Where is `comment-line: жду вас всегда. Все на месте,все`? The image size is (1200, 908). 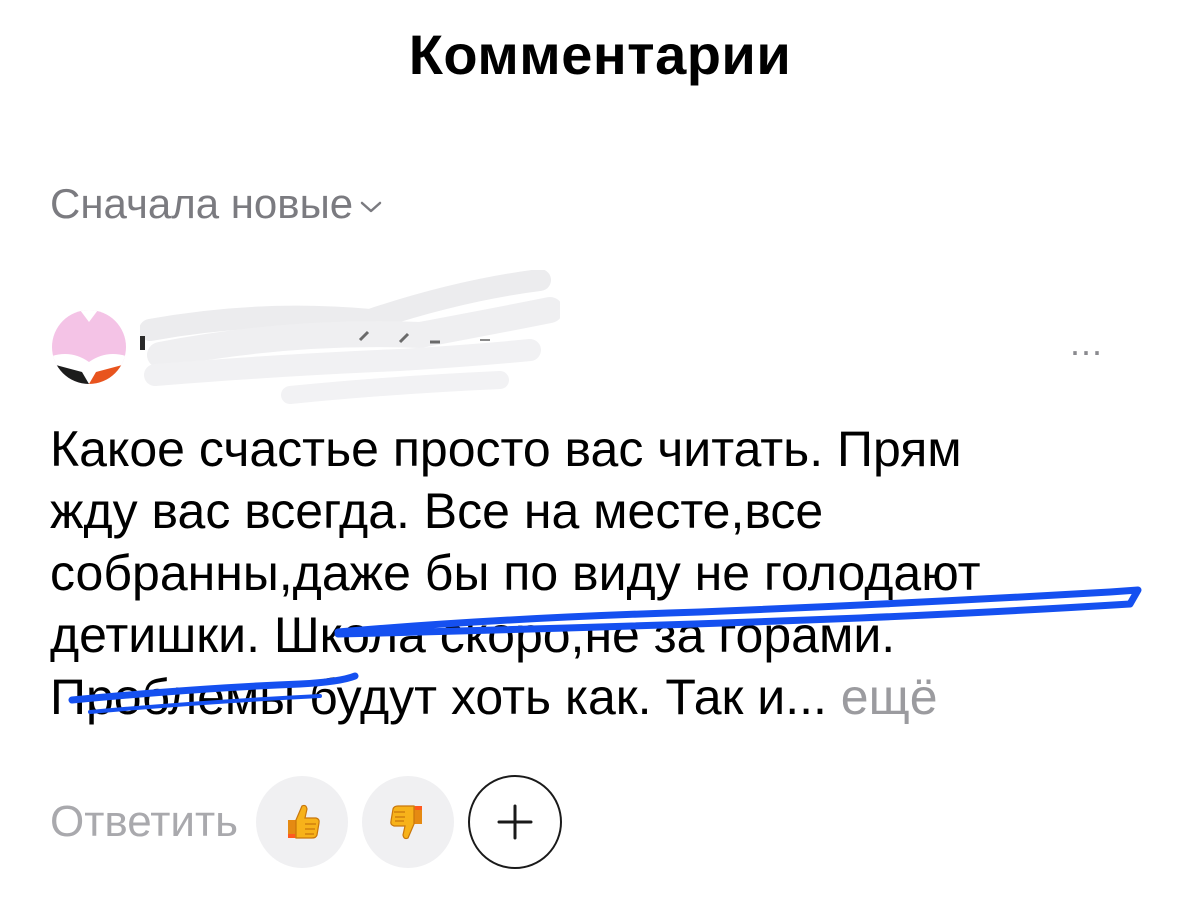
comment-line: жду вас всегда. Все на месте,все is located at coordinates (437, 511).